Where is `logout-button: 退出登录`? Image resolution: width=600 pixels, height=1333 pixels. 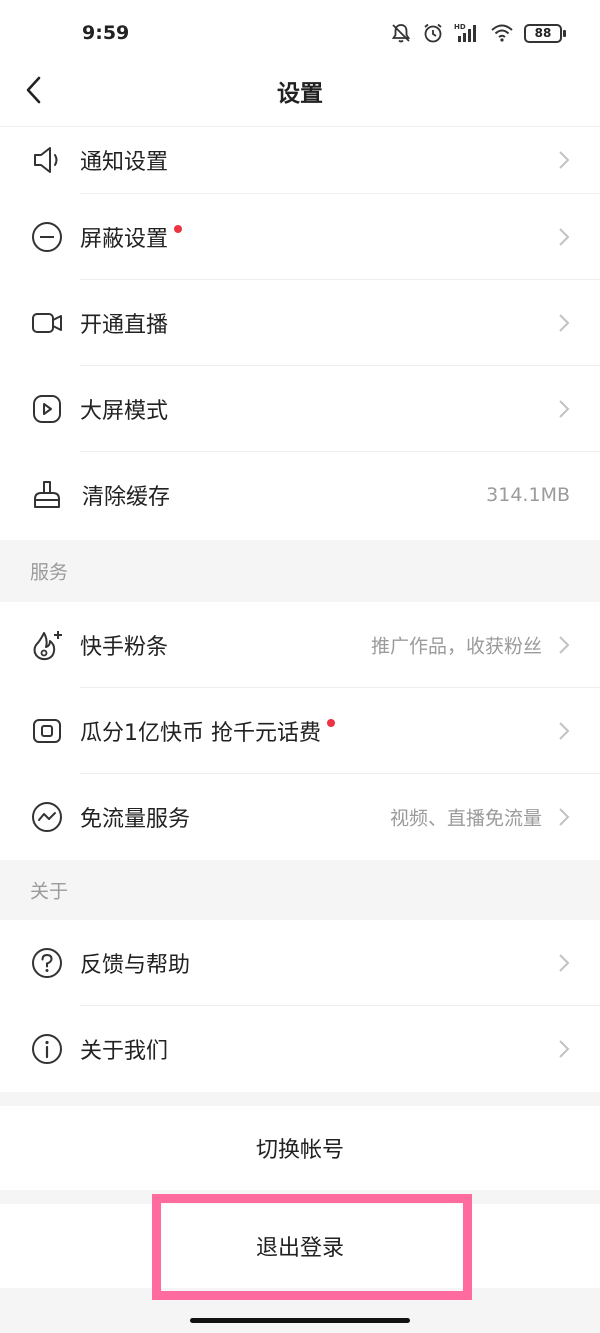
logout-button: 退出登录 is located at coordinates (300, 1246).